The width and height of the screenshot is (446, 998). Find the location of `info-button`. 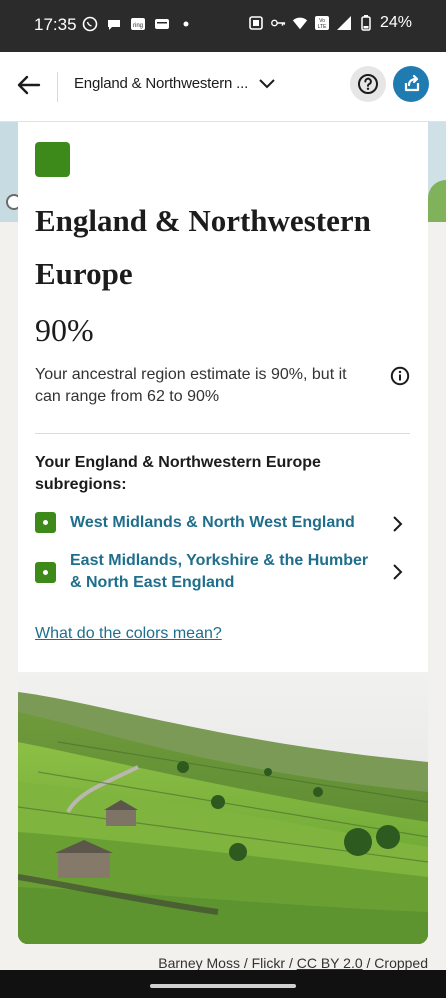

info-button is located at coordinates (400, 376).